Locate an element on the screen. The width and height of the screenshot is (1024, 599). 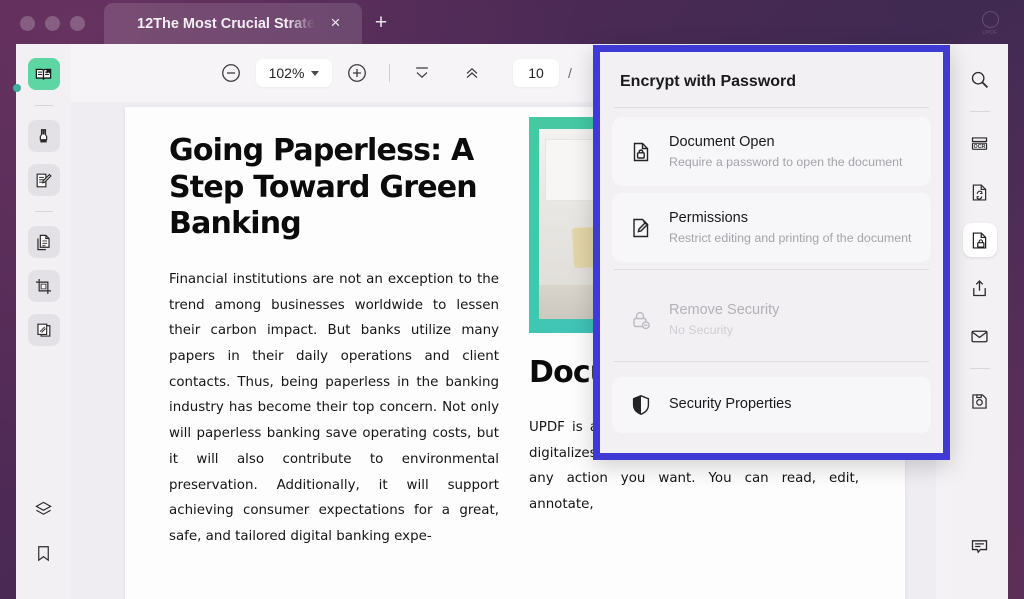
brand-watermark-label: UPDF is located at coordinates (990, 33).